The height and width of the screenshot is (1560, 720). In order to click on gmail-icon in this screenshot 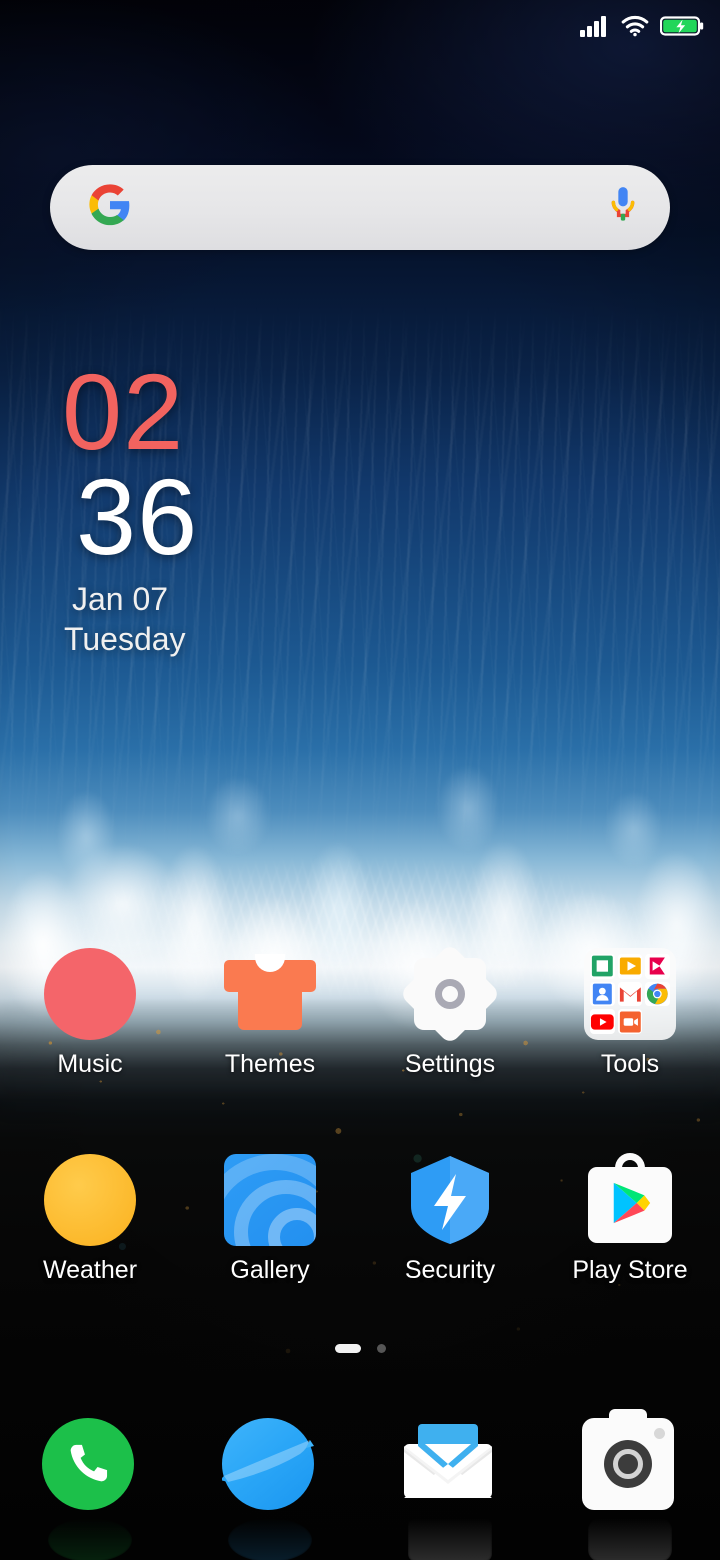, I will do `click(630, 994)`.